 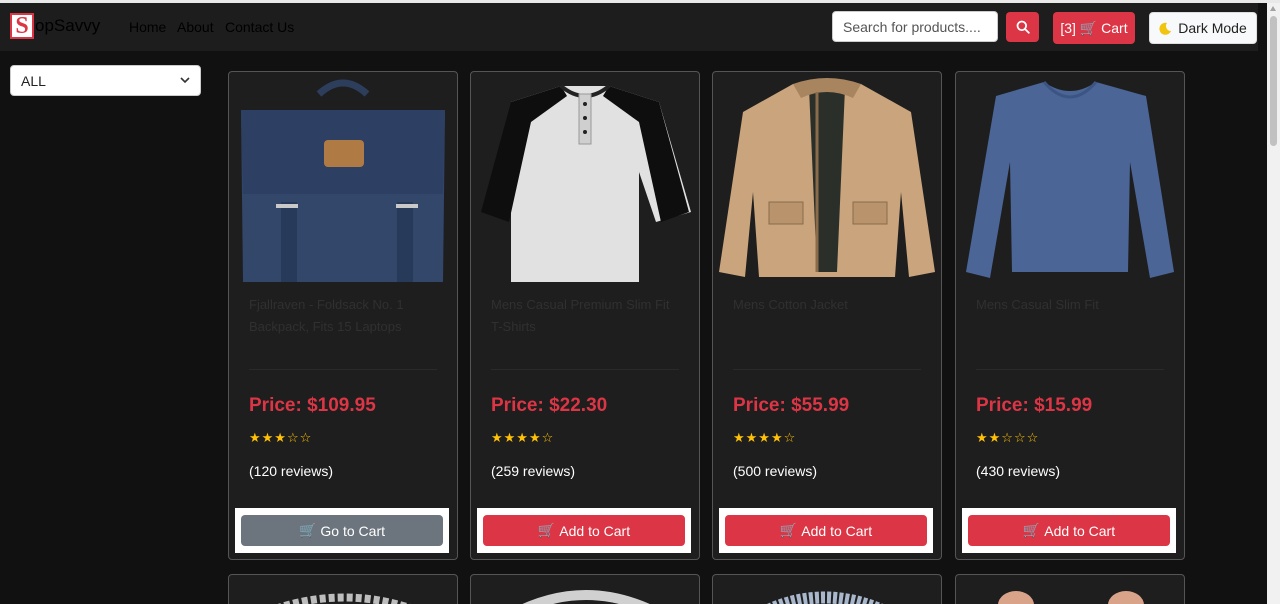 I want to click on scrollbar-thumb, so click(x=1273, y=81).